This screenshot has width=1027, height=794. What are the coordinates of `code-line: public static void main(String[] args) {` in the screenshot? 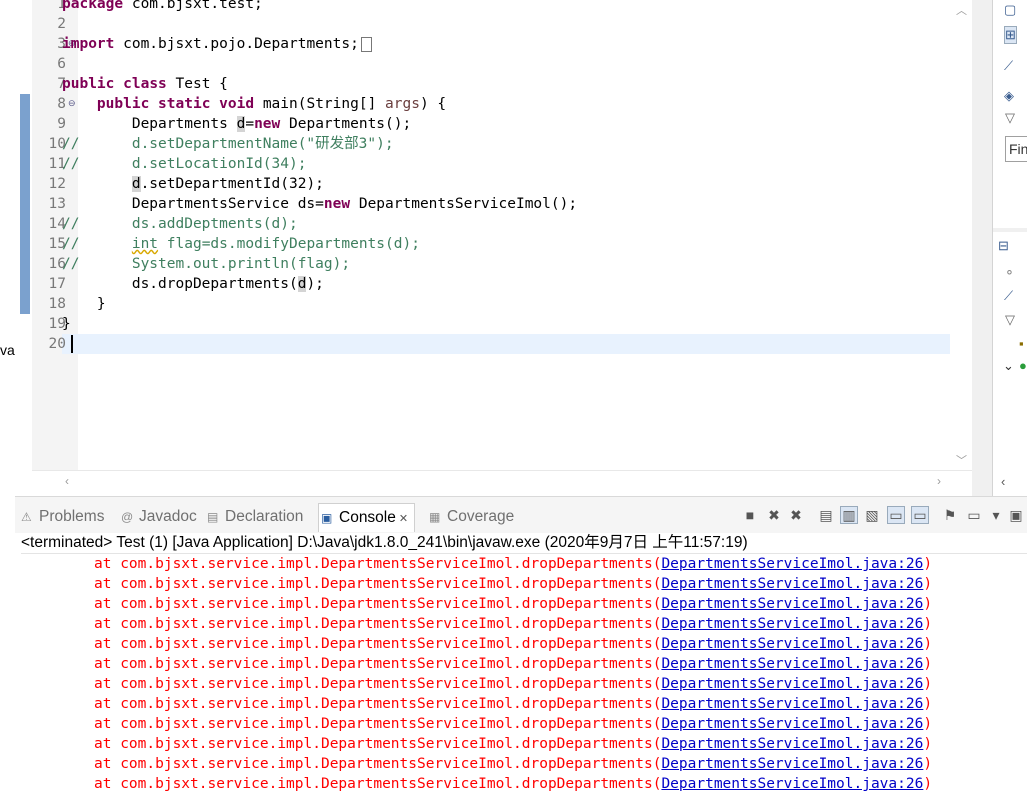 It's located at (254, 104).